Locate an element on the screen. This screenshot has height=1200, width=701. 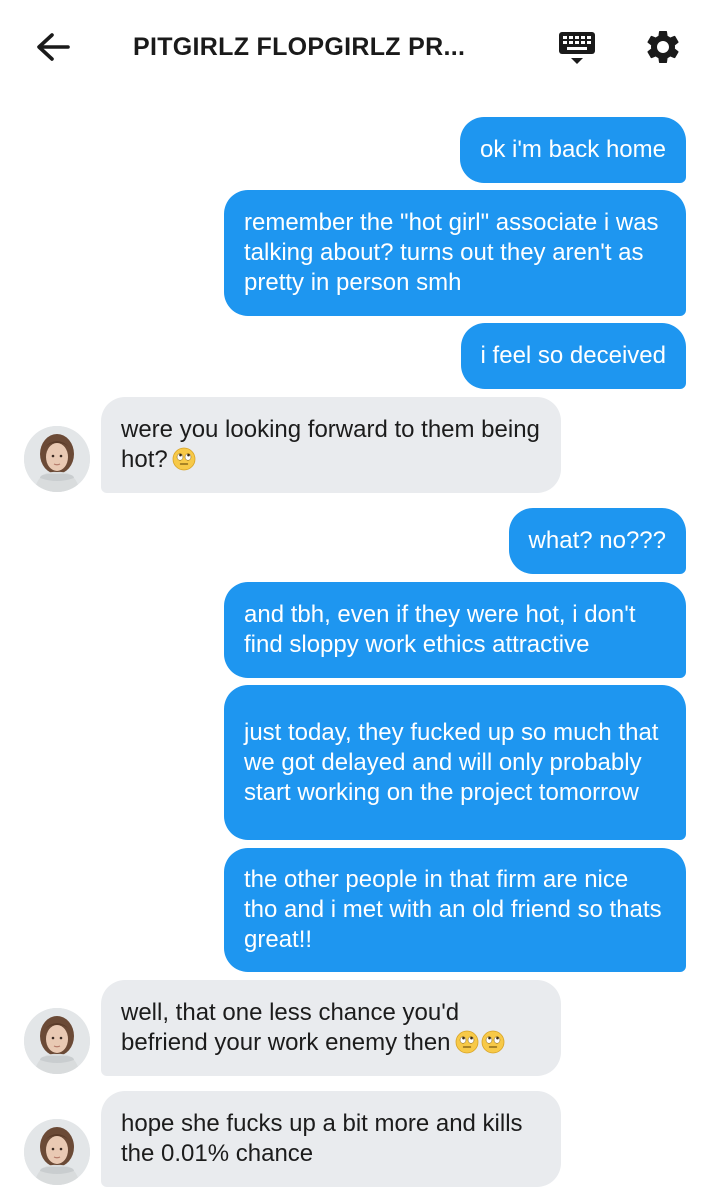
message-text: ok i'm back home is located at coordinates (573, 149).